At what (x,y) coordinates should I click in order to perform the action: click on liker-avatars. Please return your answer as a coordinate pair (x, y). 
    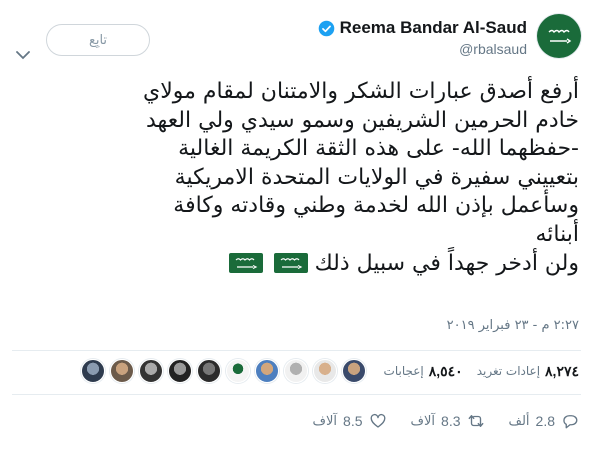
    Looking at the image, I should click on (223, 371).